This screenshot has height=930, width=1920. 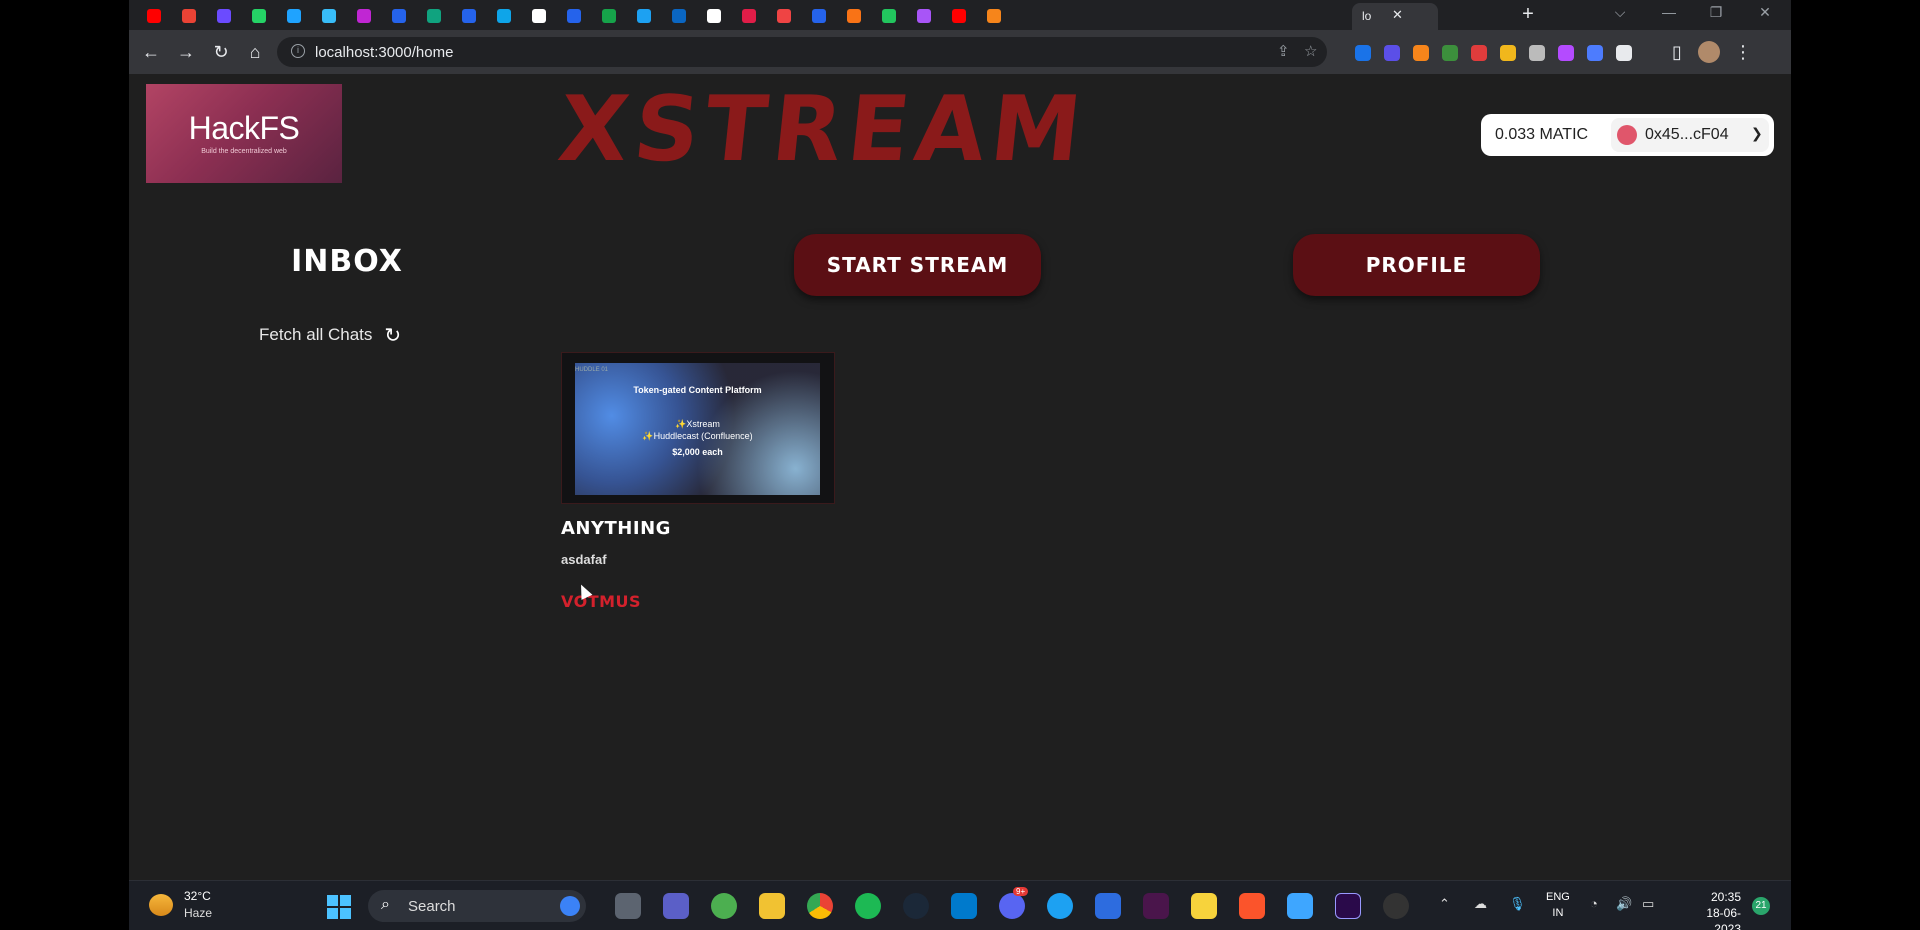 What do you see at coordinates (1444, 904) in the screenshot?
I see `tray-chevron-up-icon: ⌃` at bounding box center [1444, 904].